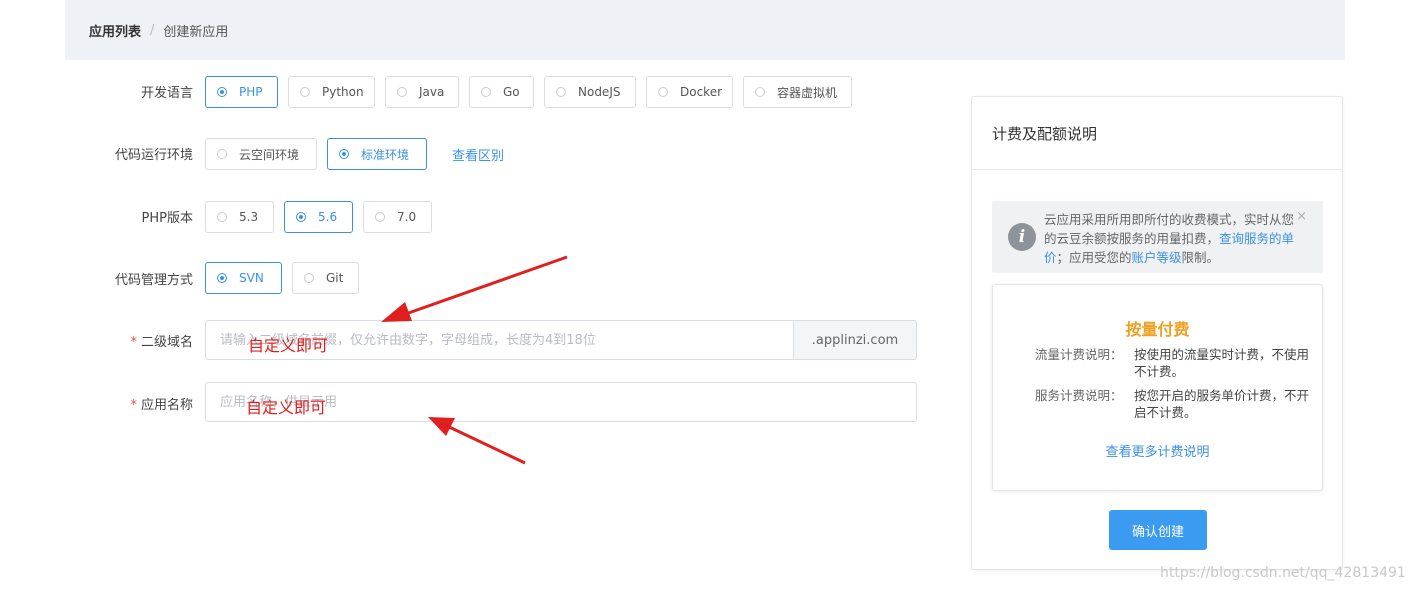  What do you see at coordinates (153, 155) in the screenshot?
I see `runtime-label: 代码运行环境` at bounding box center [153, 155].